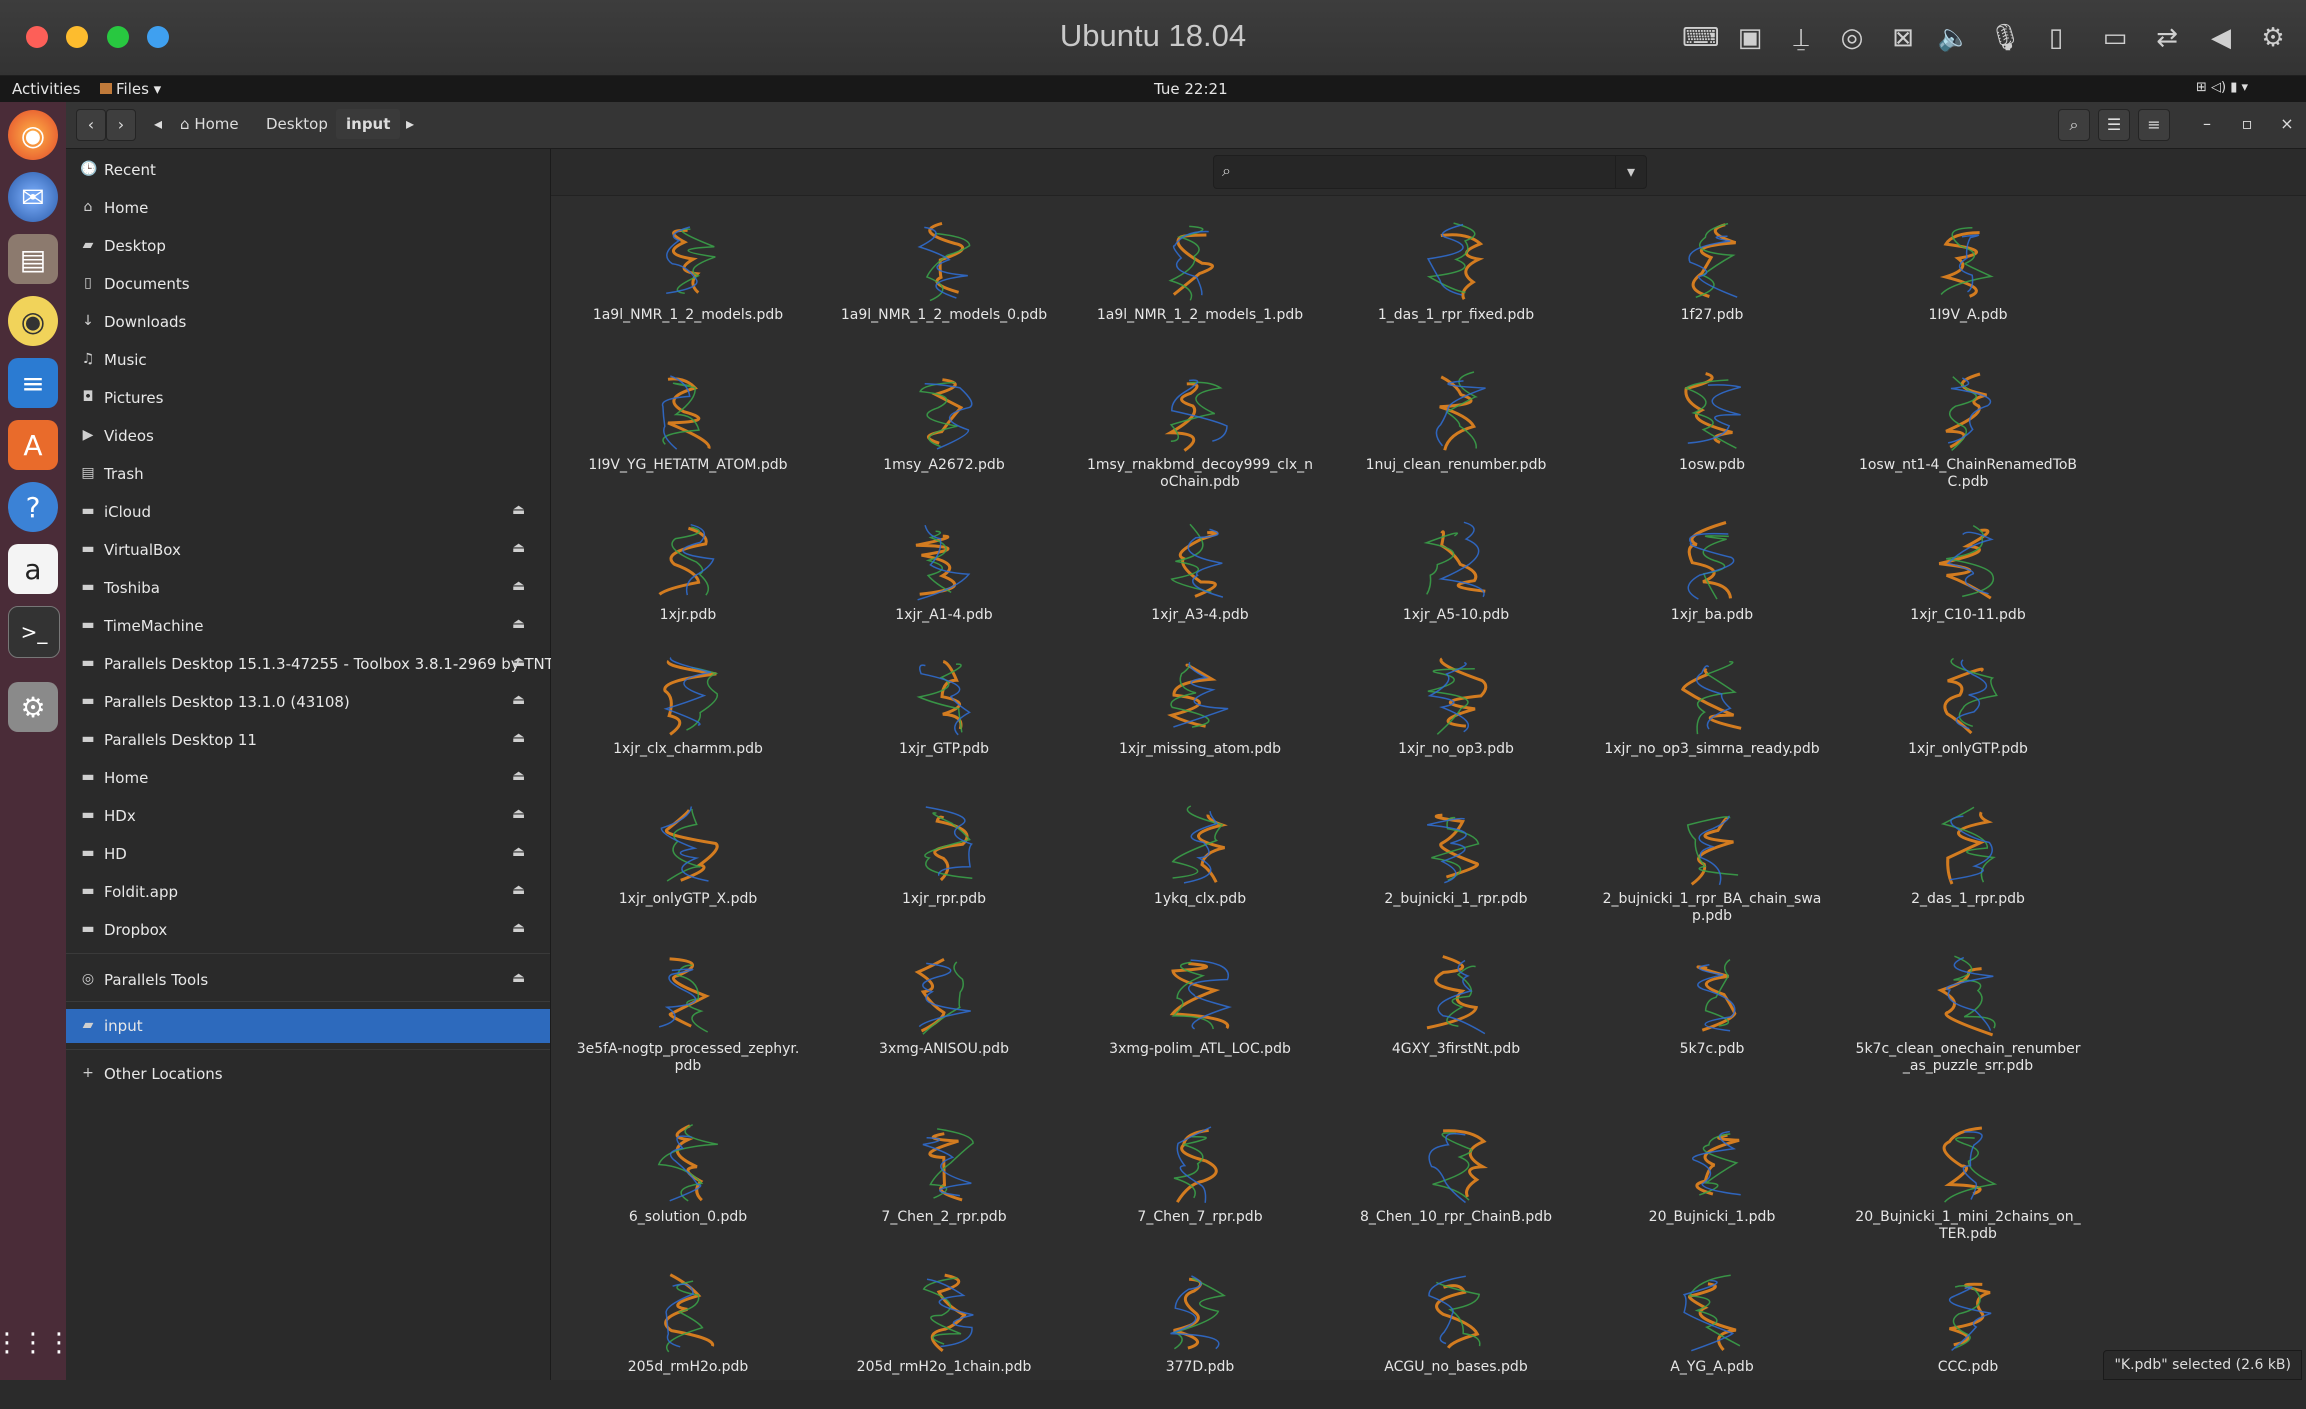 This screenshot has height=1409, width=2306. I want to click on file-item: 4GXY_3firstNt.pdb, so click(1456, 1016).